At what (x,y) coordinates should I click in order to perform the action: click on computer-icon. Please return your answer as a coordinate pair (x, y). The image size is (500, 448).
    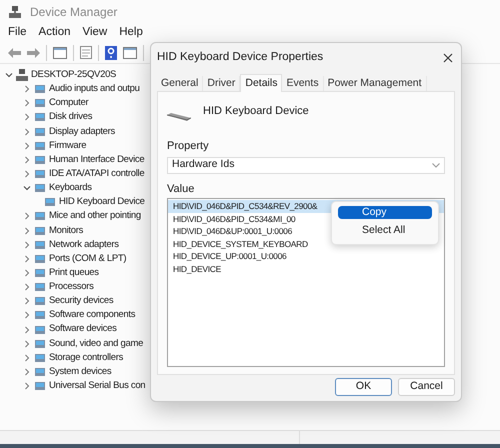
    Looking at the image, I should click on (22, 75).